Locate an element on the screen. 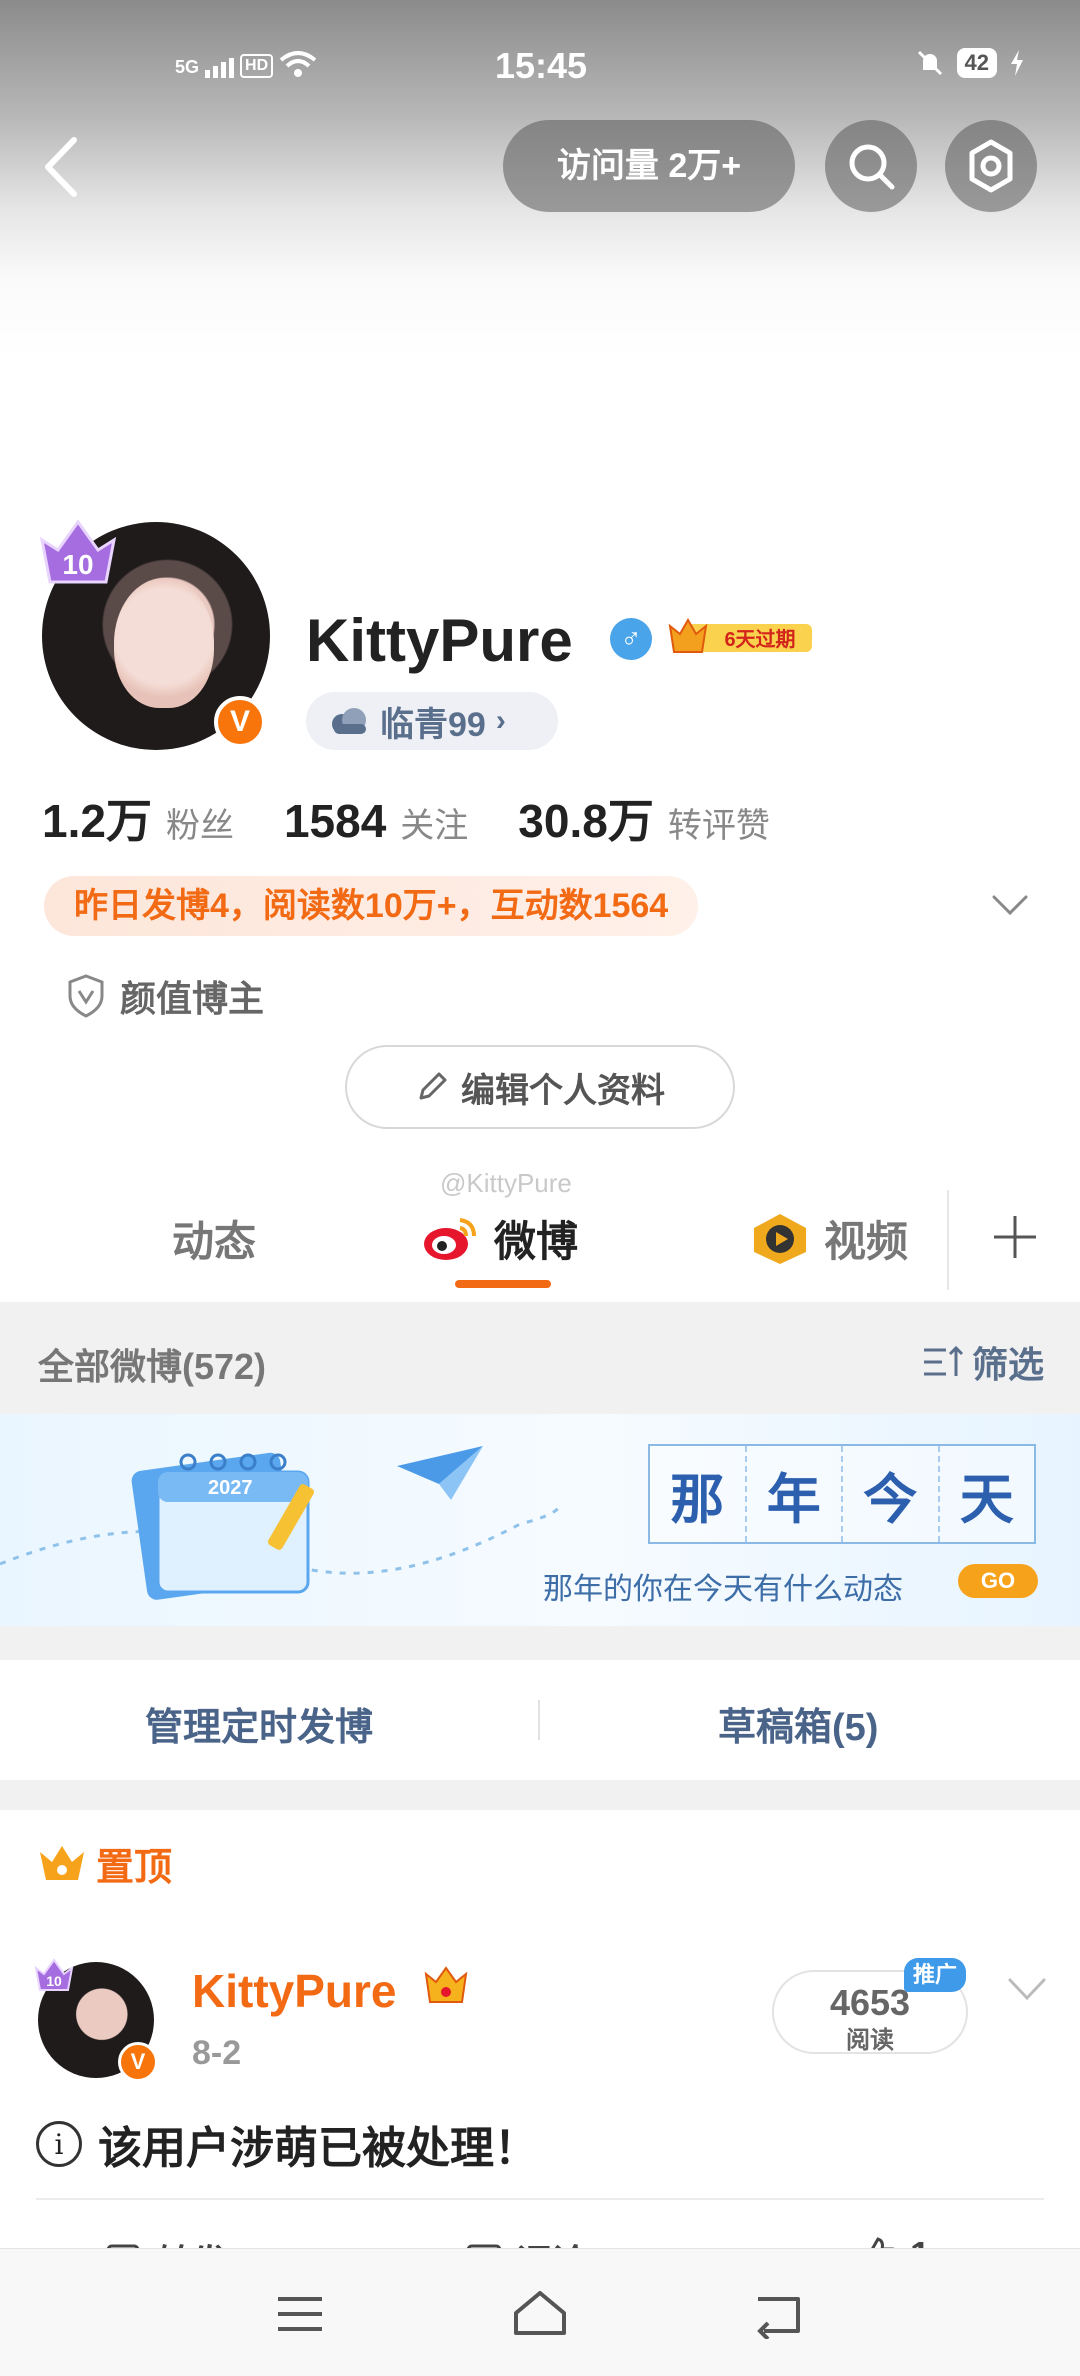  signal-bars-icon is located at coordinates (220, 67).